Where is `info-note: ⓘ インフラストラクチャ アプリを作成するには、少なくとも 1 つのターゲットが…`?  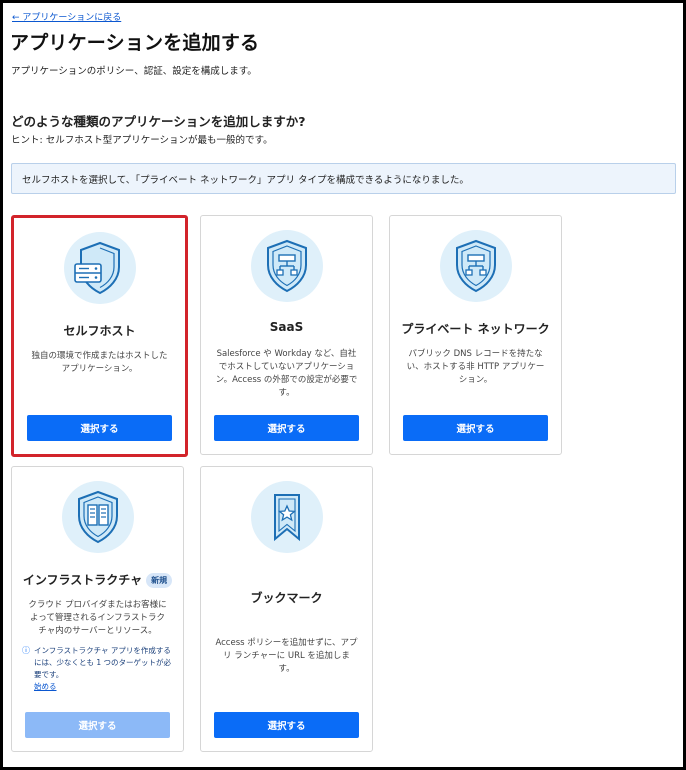 info-note: ⓘ インフラストラクチャ アプリを作成するには、少なくとも 1 つのターゲットが… is located at coordinates (97, 669).